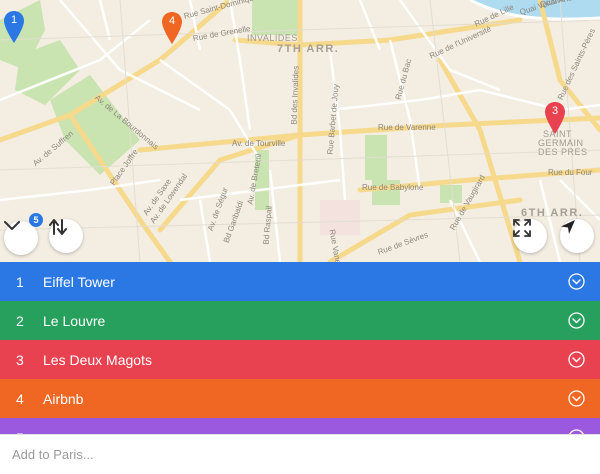  What do you see at coordinates (522, 228) in the screenshot?
I see `expand-icon` at bounding box center [522, 228].